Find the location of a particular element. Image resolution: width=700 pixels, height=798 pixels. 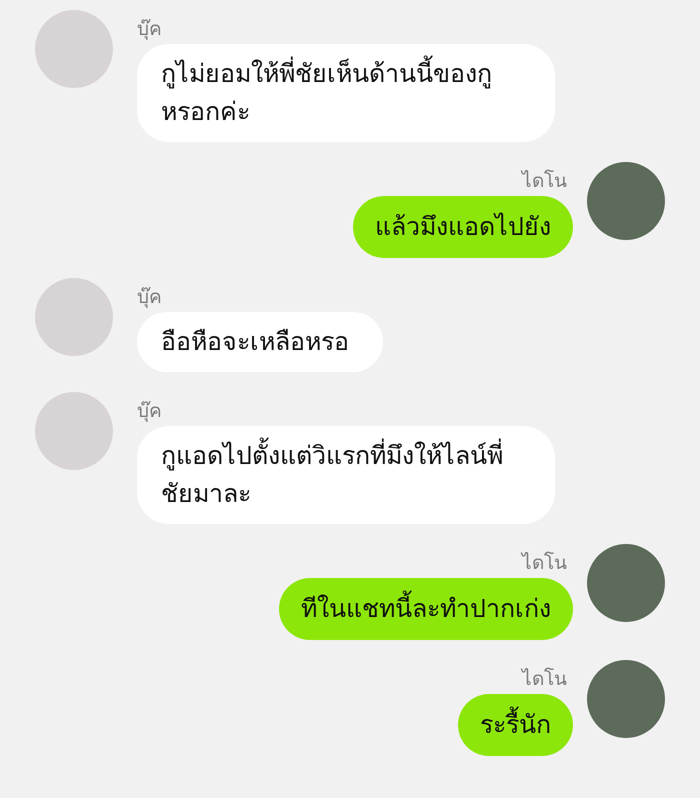

message-bubble: กูไม่ยอมให้พี่ชัยเห็นด้านนี้ของกูหรอกค่ะ is located at coordinates (346, 93).